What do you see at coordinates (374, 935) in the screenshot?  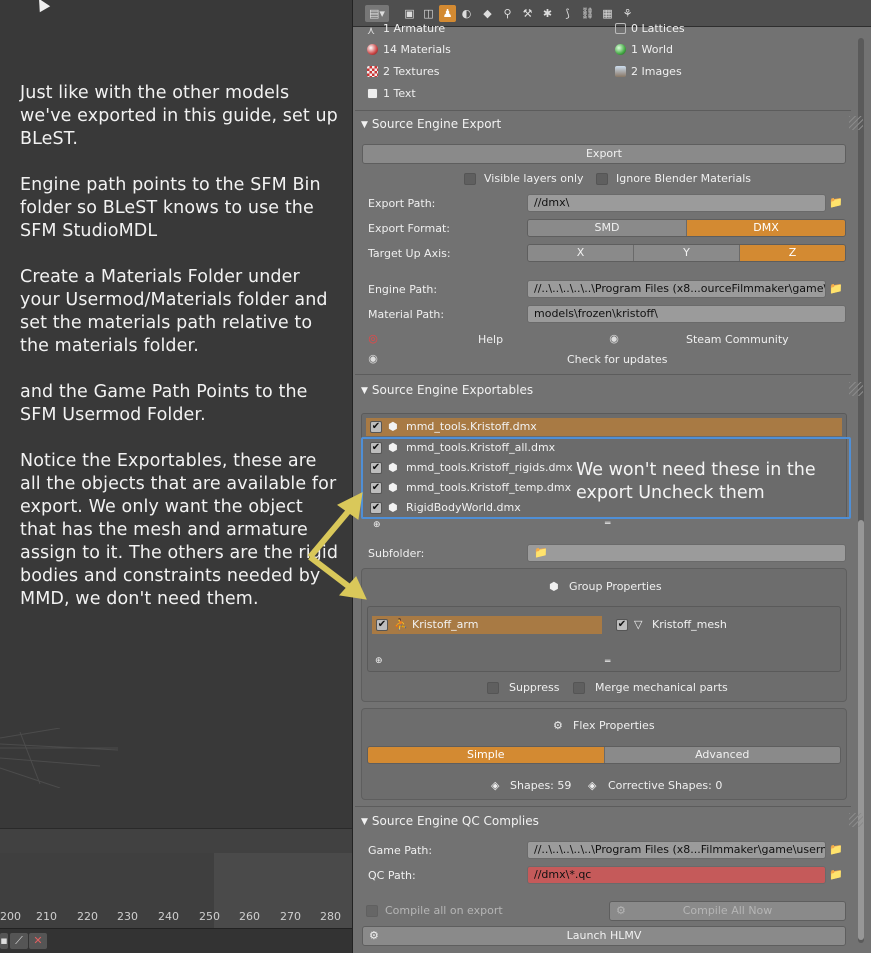 I see `hlmv-gear-icon: ⚙` at bounding box center [374, 935].